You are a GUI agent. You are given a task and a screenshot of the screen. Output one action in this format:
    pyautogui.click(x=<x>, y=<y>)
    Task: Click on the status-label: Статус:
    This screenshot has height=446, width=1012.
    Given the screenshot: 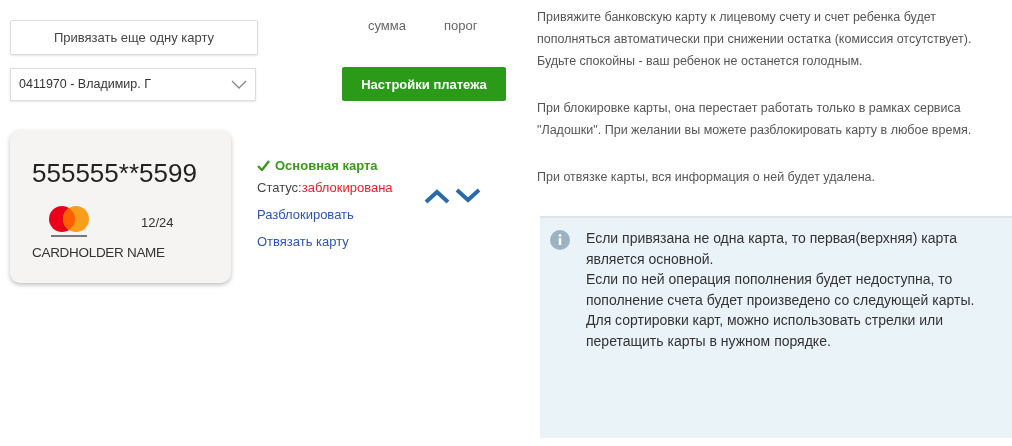 What is the action you would take?
    pyautogui.click(x=279, y=187)
    